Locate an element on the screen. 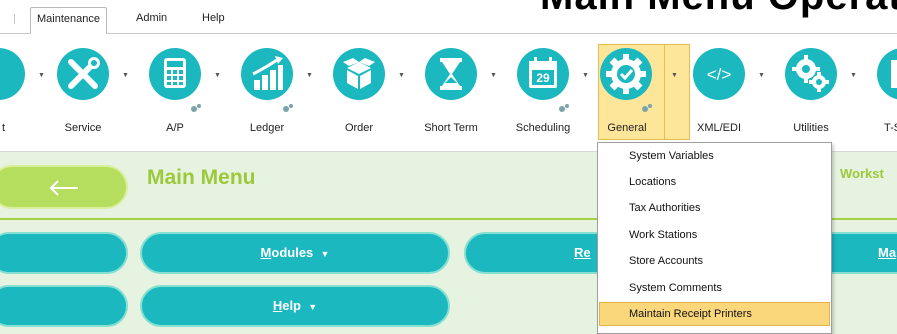 The image size is (897, 334). calculator-icon is located at coordinates (175, 74).